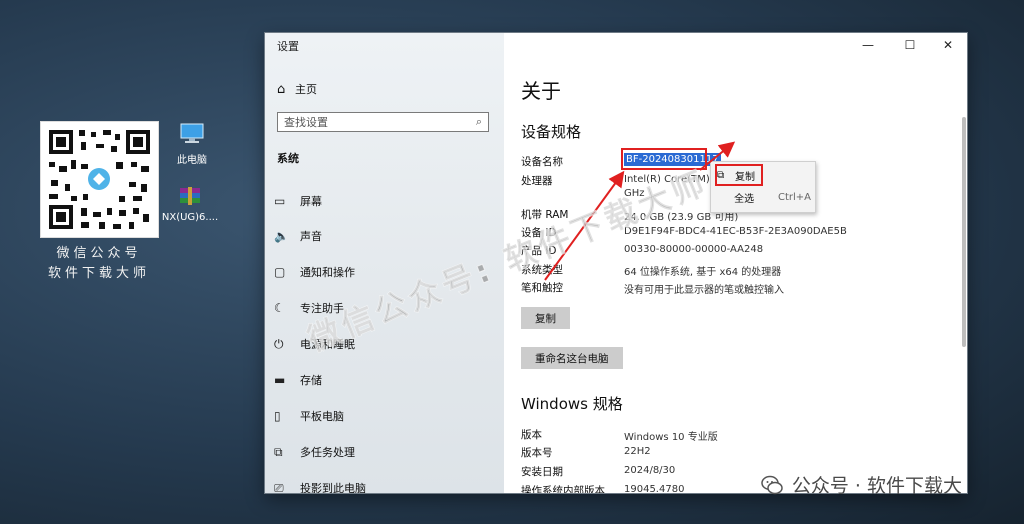 The image size is (1024, 524). Describe the element at coordinates (531, 435) in the screenshot. I see `spec-key: 版本` at that location.